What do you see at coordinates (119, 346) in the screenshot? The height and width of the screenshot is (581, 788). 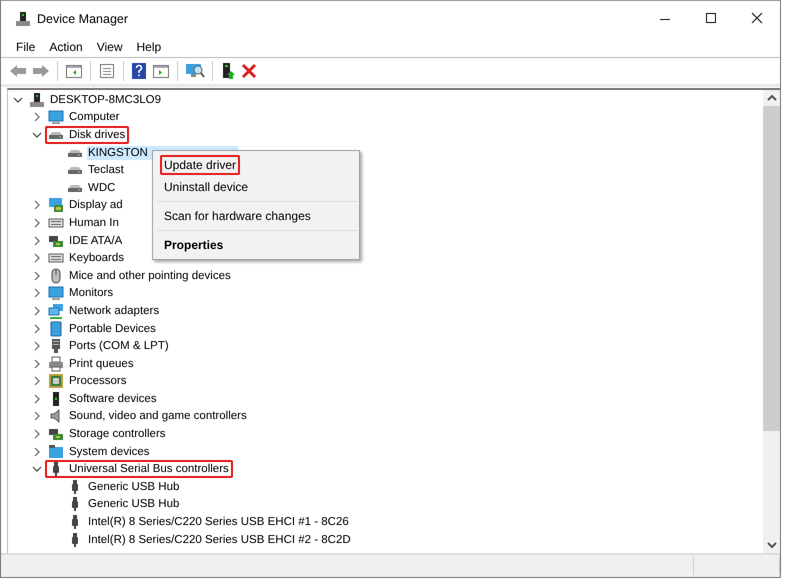 I see `device-item: Ports (COM & LPT)` at bounding box center [119, 346].